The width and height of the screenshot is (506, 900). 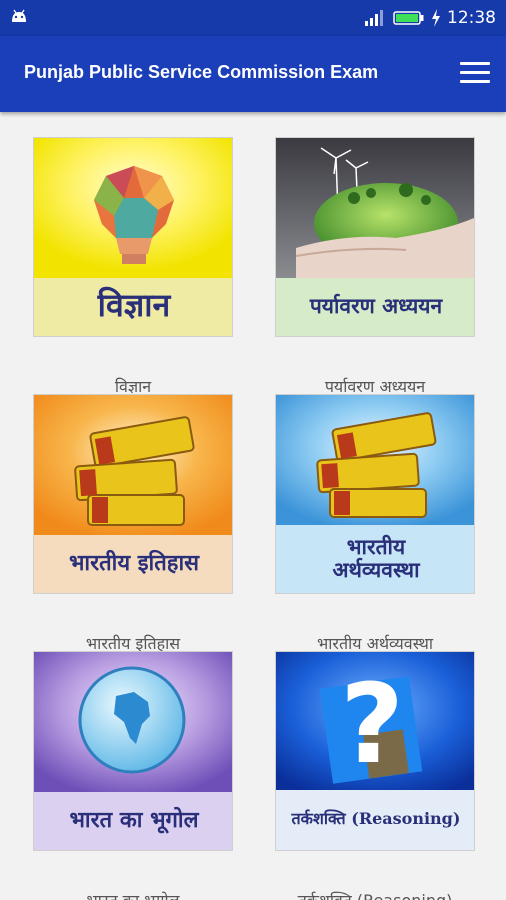 What do you see at coordinates (201, 72) in the screenshot?
I see `app-title: Punjab Public Service Commission Exam` at bounding box center [201, 72].